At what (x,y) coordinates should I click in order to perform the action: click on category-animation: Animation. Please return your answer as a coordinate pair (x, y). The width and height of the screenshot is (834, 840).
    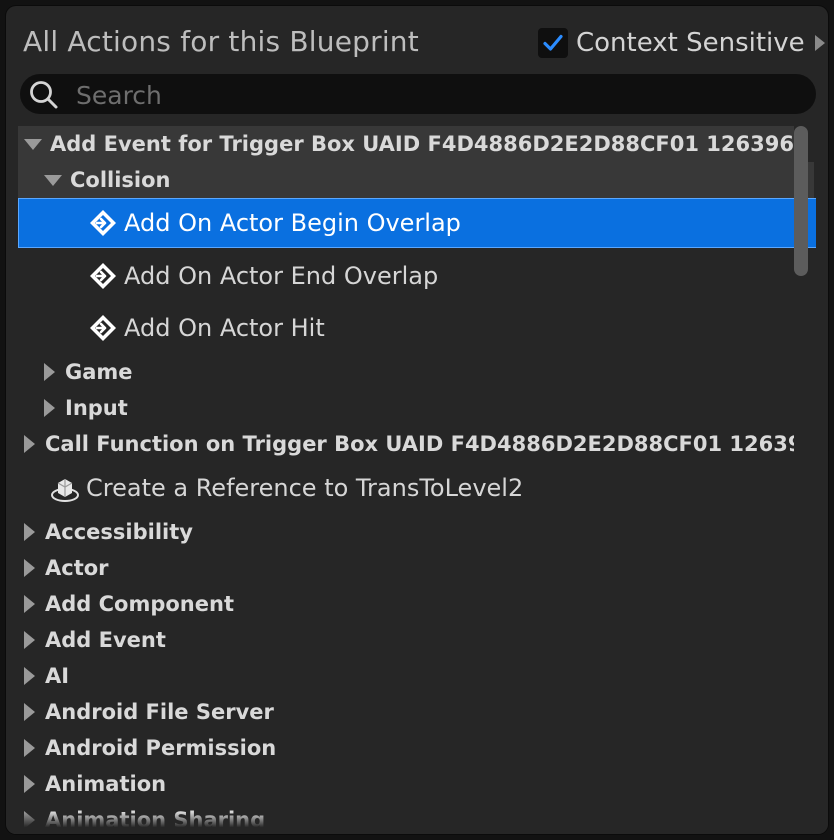
    Looking at the image, I should click on (406, 784).